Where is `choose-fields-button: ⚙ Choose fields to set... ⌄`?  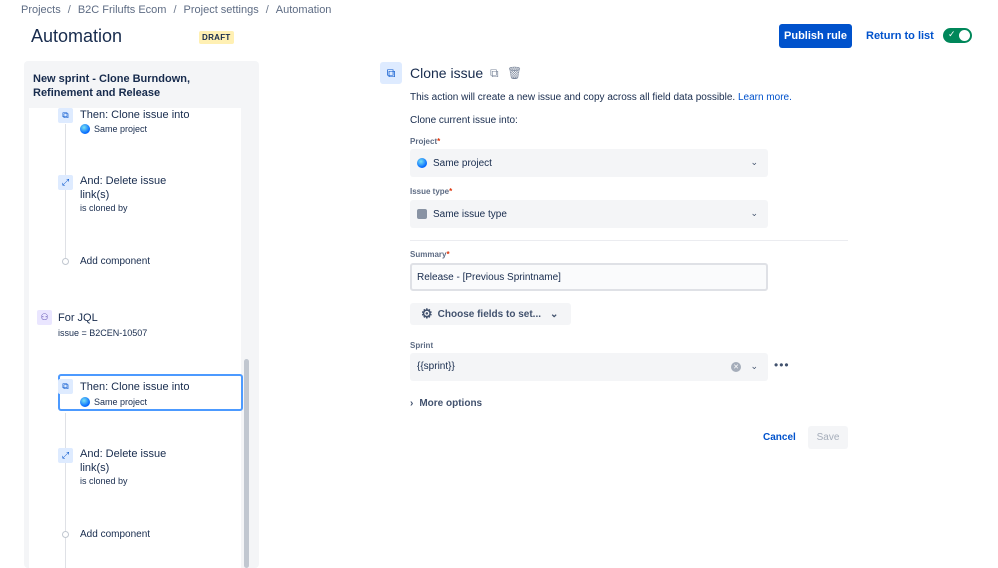 choose-fields-button: ⚙ Choose fields to set... ⌄ is located at coordinates (490, 314).